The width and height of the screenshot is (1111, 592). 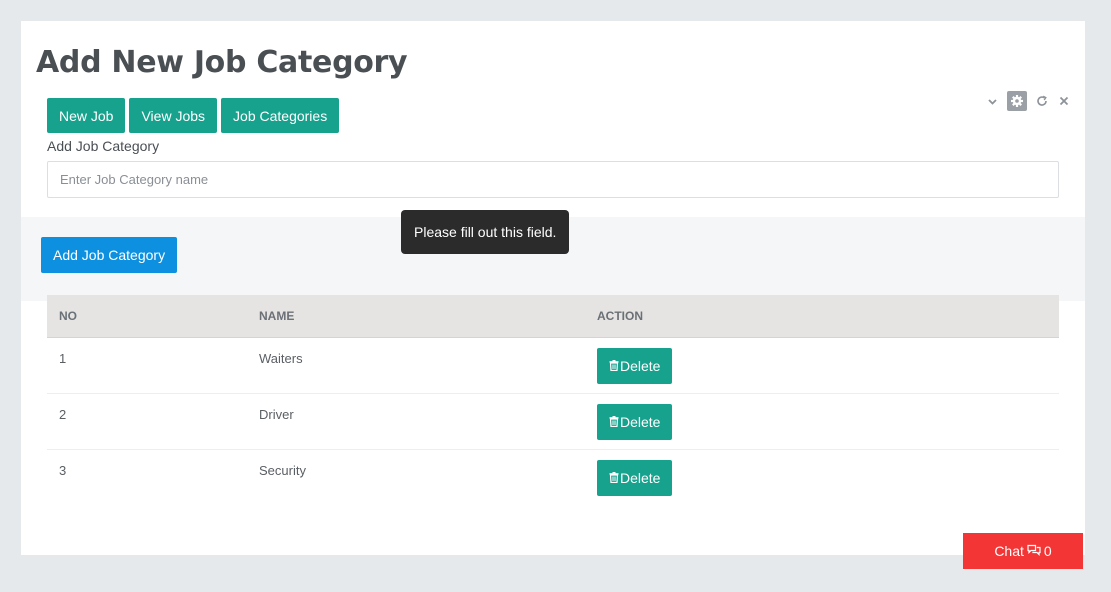 What do you see at coordinates (147, 316) in the screenshot?
I see `column-header-no: NO` at bounding box center [147, 316].